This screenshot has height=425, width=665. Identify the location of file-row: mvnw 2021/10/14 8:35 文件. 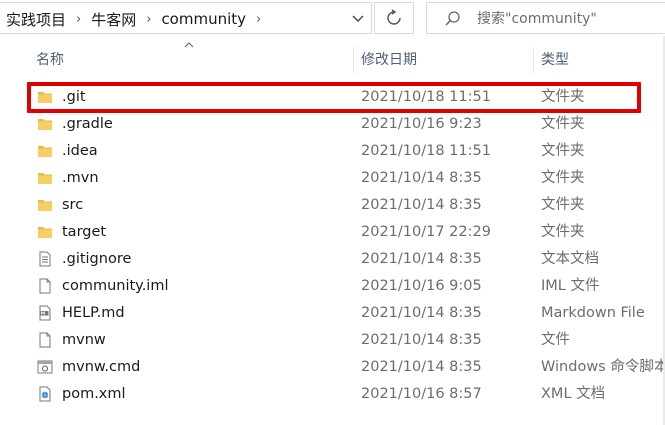
(332, 340).